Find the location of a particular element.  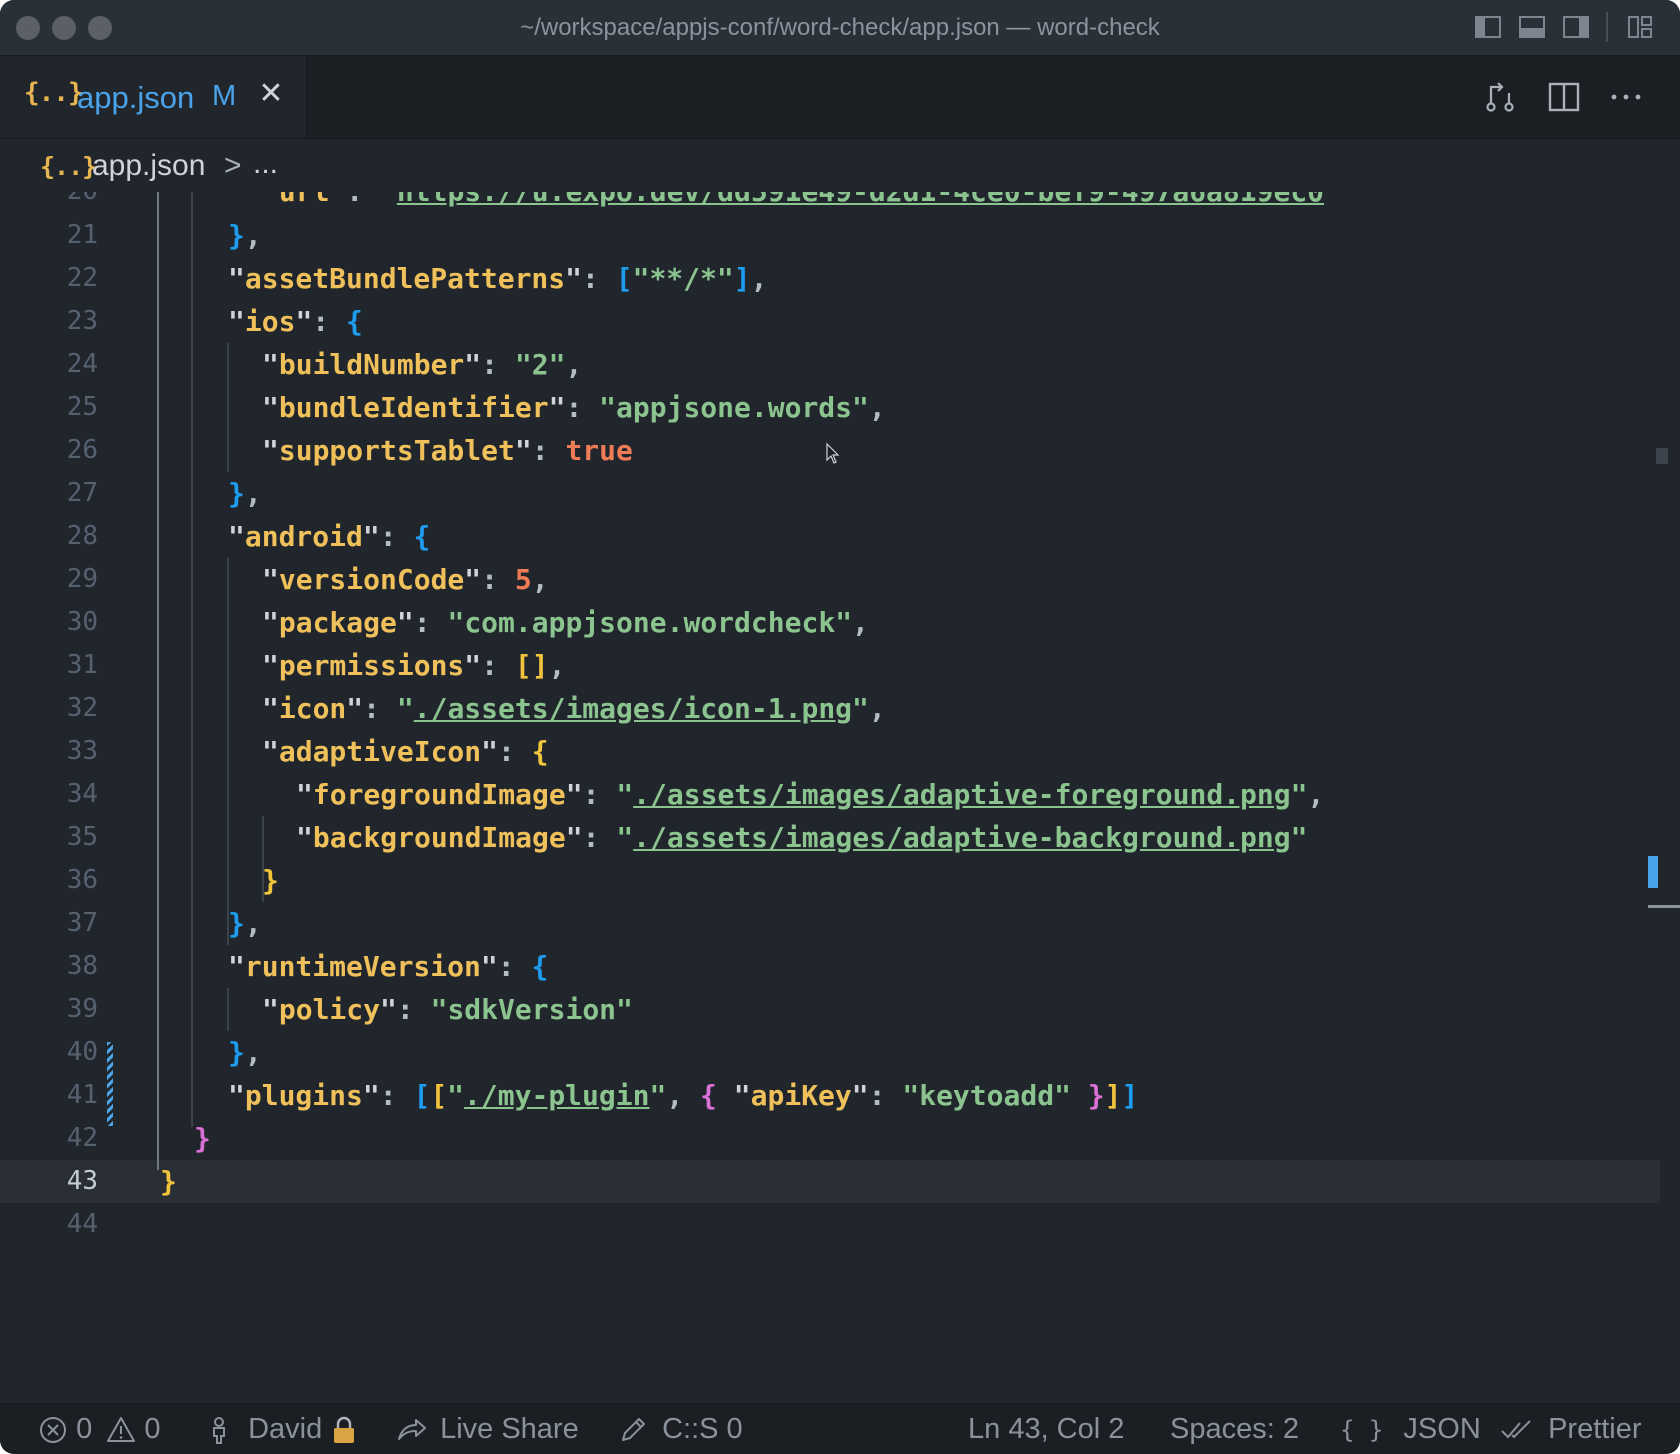

line-number: 27 is located at coordinates (82, 493).